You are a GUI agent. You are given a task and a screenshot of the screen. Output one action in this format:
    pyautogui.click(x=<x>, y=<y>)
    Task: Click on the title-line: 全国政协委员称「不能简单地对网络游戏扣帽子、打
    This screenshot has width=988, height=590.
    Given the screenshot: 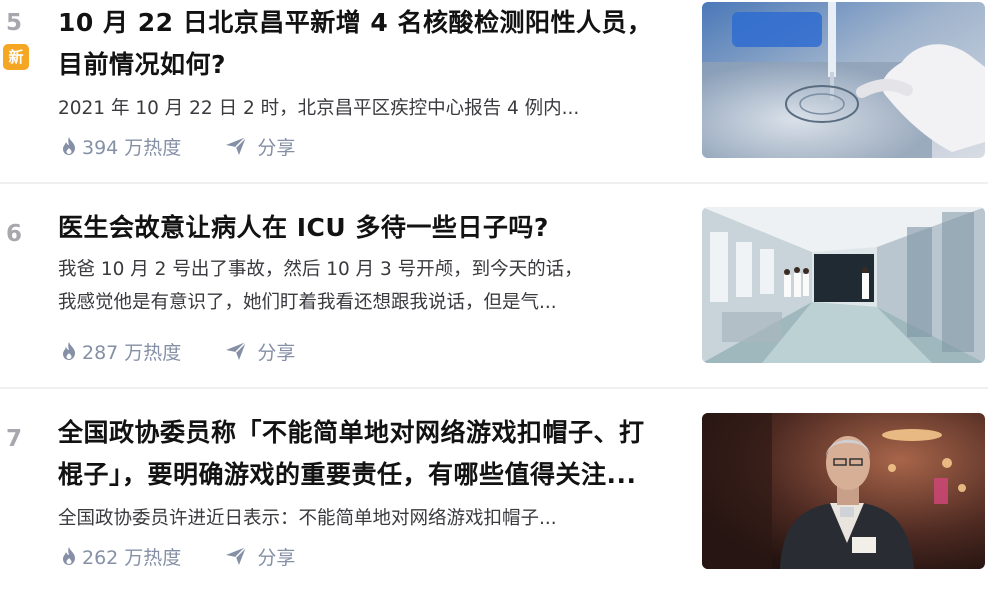 What is the action you would take?
    pyautogui.click(x=351, y=432)
    